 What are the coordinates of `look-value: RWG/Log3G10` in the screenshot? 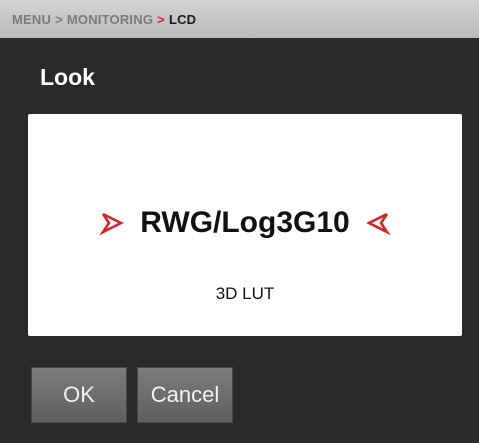 It's located at (245, 222).